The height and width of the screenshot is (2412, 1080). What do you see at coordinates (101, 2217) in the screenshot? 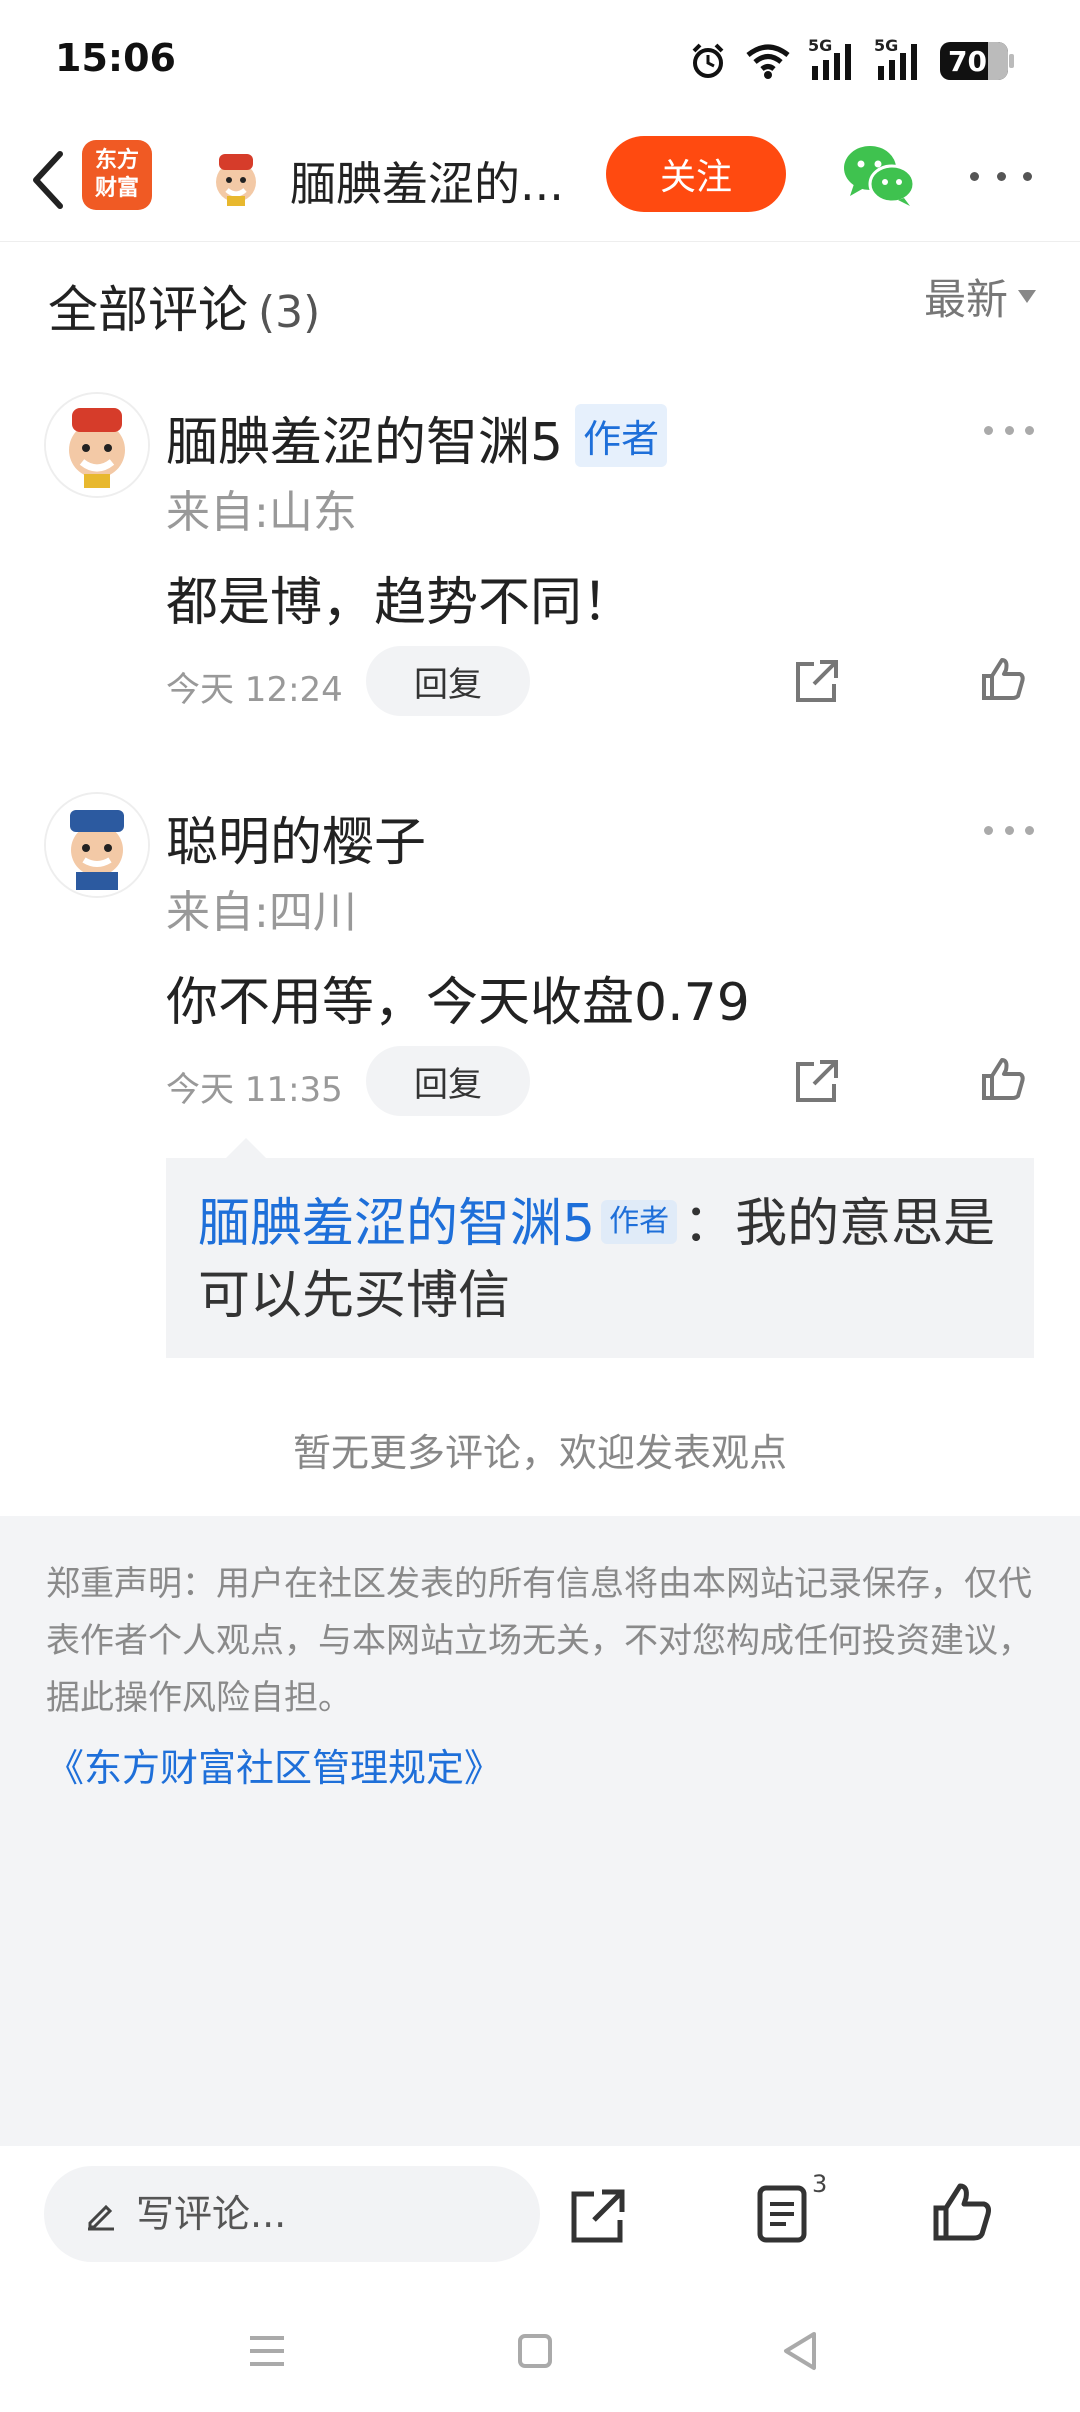
I see `pencil-icon` at bounding box center [101, 2217].